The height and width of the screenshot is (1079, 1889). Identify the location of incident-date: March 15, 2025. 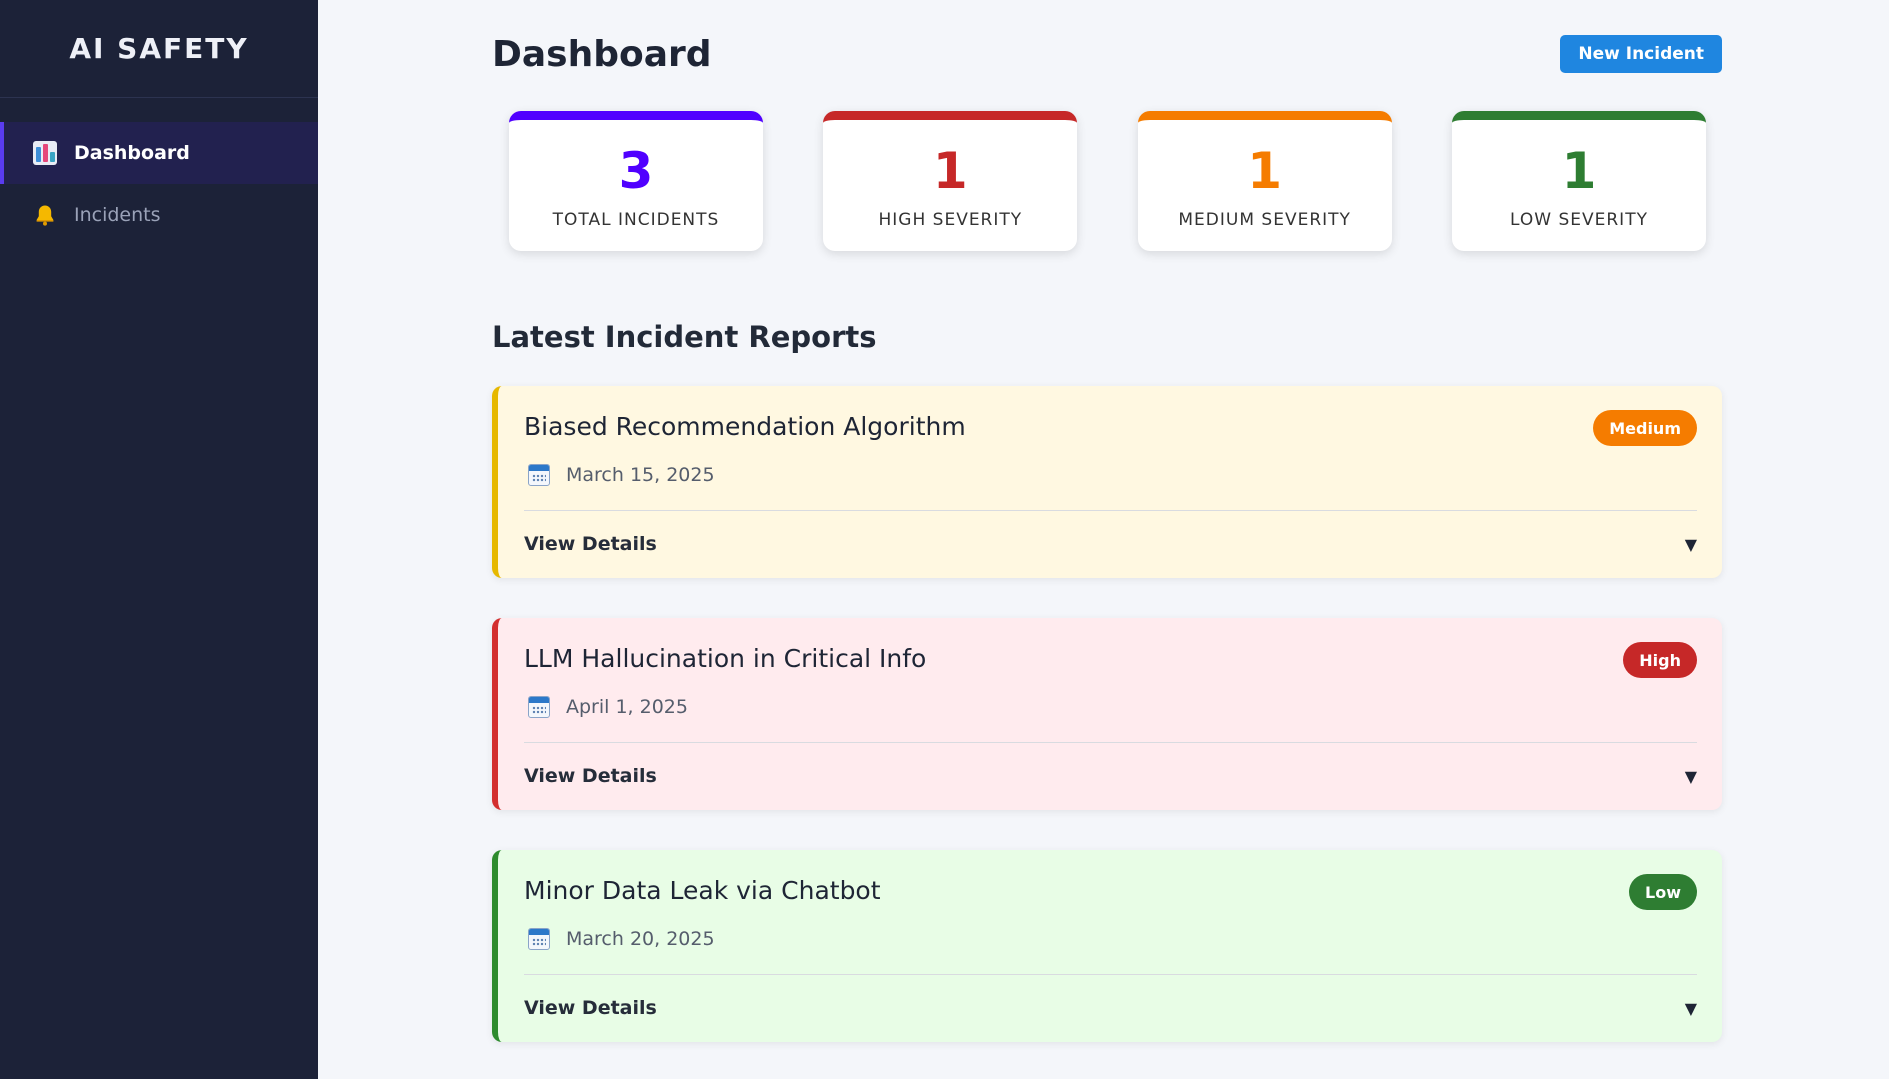
(619, 475).